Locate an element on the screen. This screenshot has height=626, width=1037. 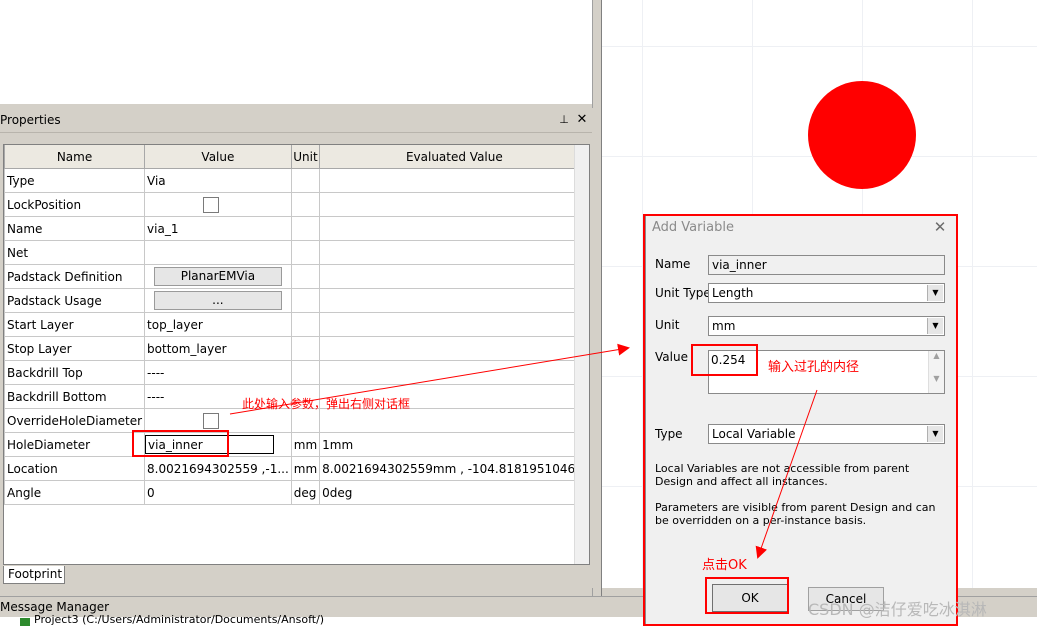
annotation-ok-note: 点击OK is located at coordinates (724, 565).